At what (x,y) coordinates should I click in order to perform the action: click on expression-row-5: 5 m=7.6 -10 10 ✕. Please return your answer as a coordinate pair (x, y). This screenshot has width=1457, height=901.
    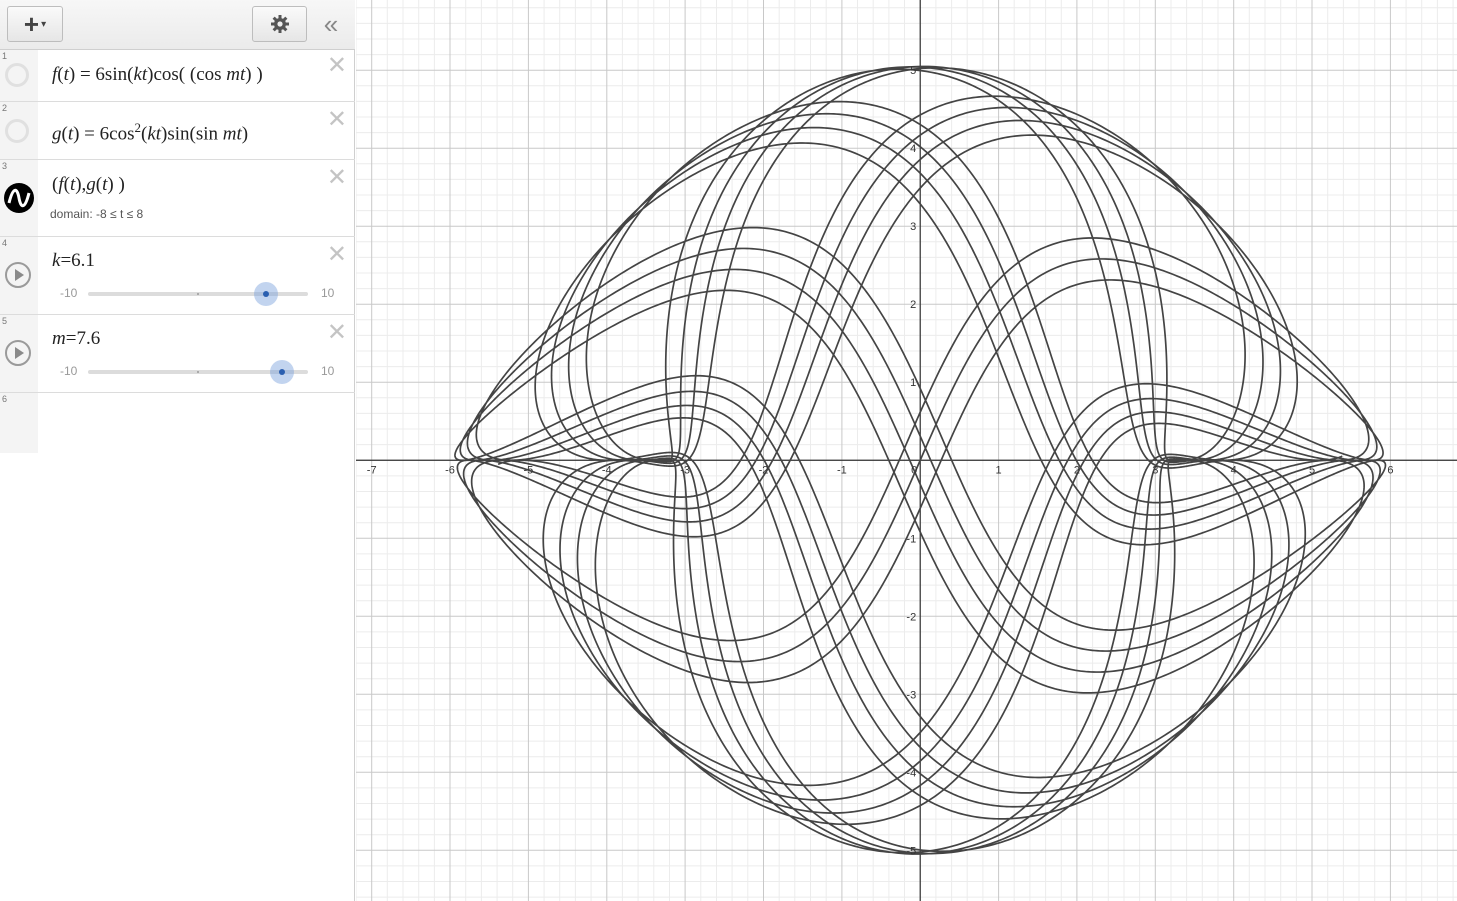
    Looking at the image, I should click on (177, 354).